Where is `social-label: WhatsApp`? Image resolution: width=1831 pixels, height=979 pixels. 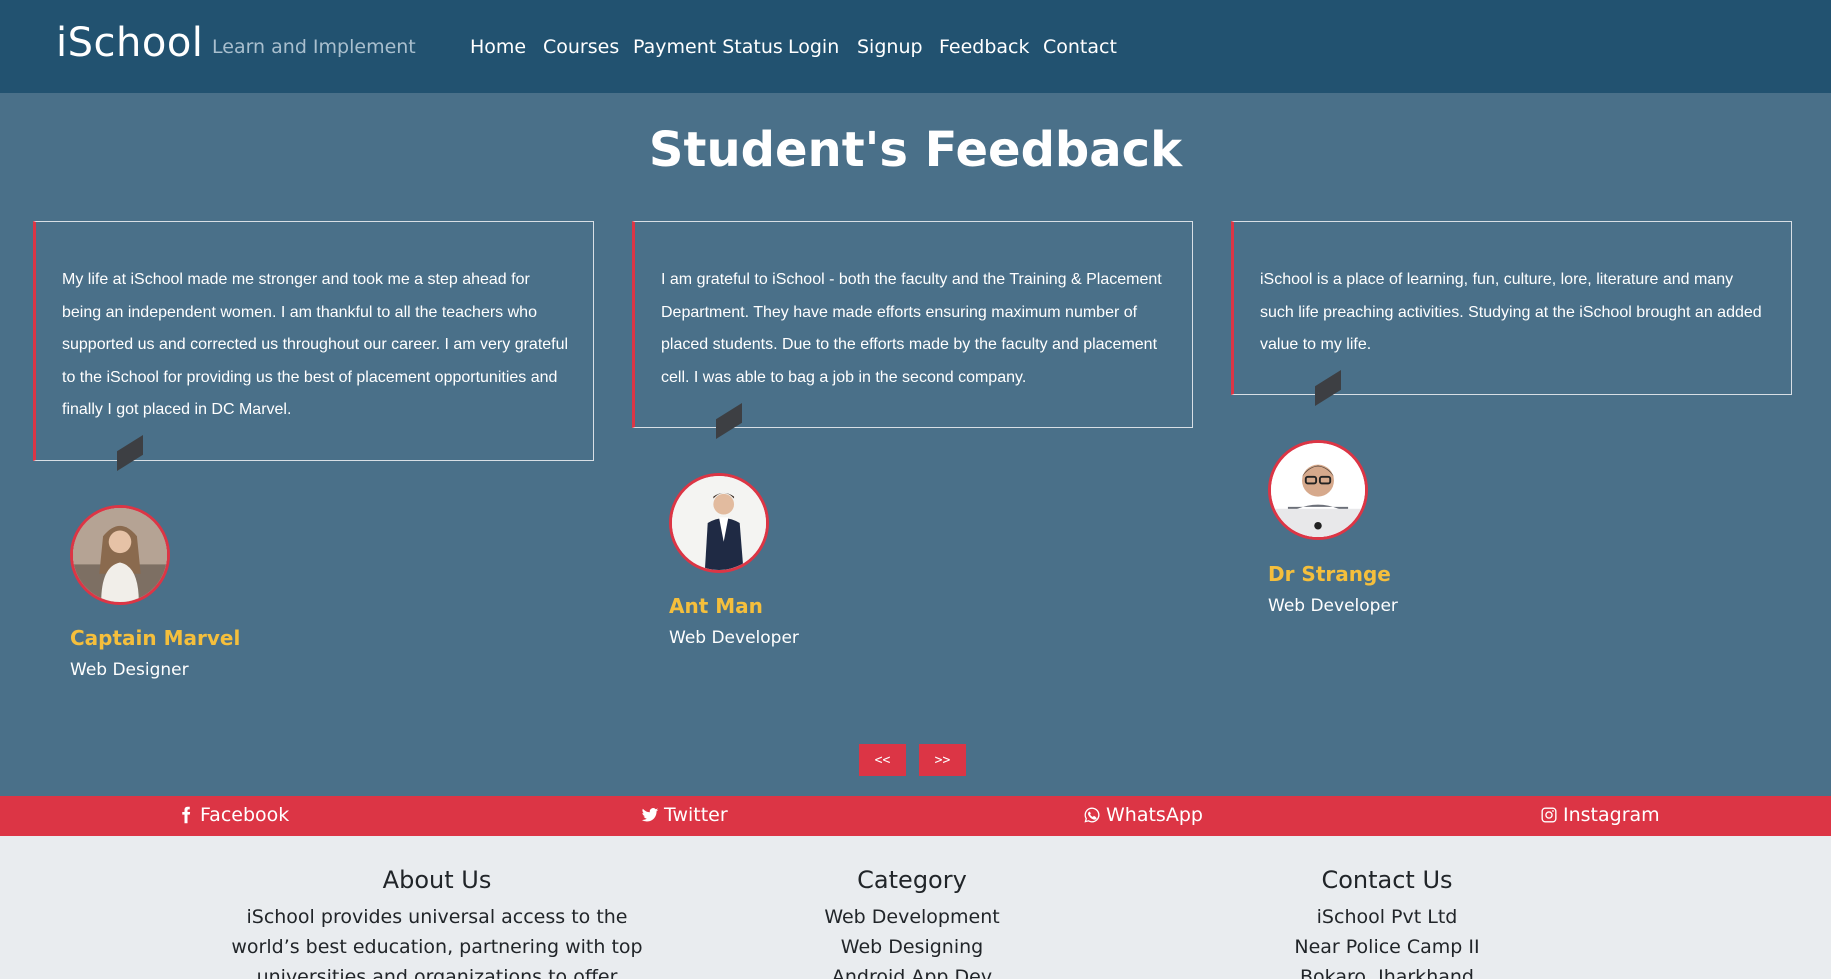 social-label: WhatsApp is located at coordinates (1154, 815).